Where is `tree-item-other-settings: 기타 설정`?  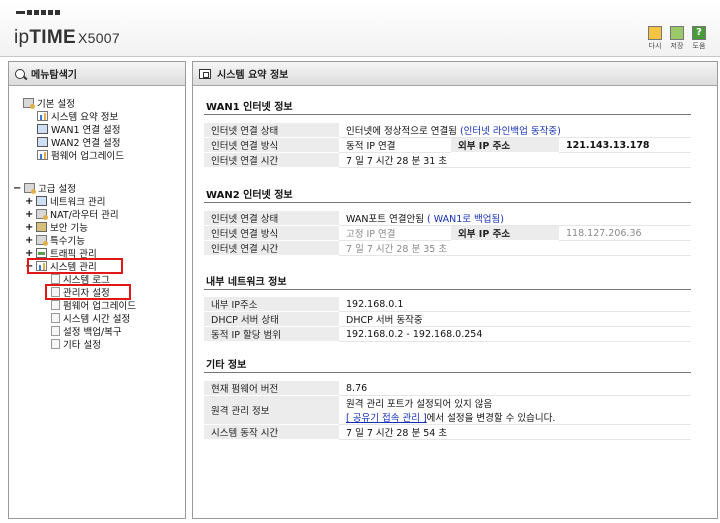
tree-item-other-settings: 기타 설정 is located at coordinates (76, 344).